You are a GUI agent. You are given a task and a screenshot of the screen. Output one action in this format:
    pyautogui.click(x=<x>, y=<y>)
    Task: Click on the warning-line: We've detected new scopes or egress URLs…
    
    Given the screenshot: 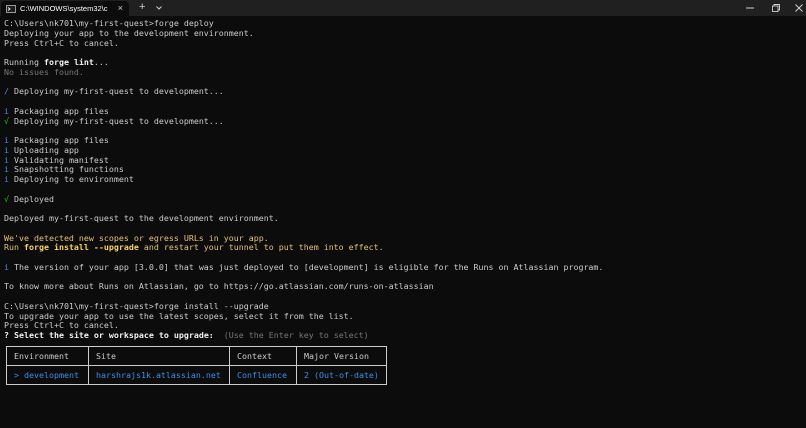 What is the action you would take?
    pyautogui.click(x=136, y=238)
    